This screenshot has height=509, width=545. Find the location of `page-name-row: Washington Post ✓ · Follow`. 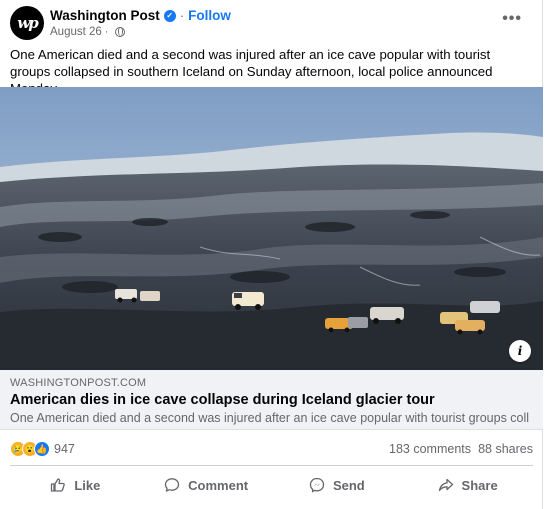

page-name-row: Washington Post ✓ · Follow is located at coordinates (140, 15).